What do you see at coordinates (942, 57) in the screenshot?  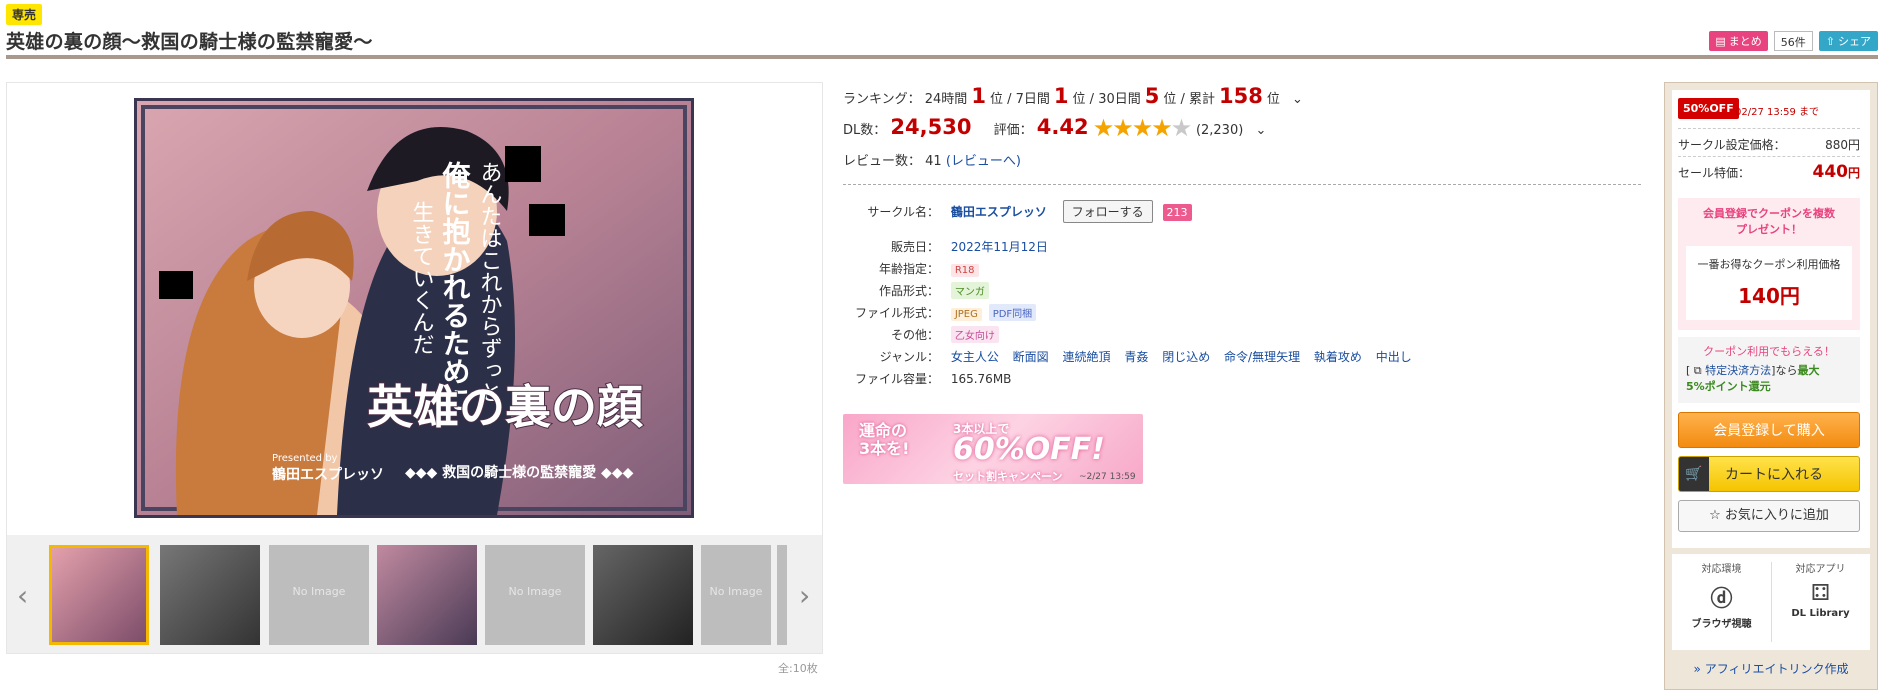 I see `title-divider` at bounding box center [942, 57].